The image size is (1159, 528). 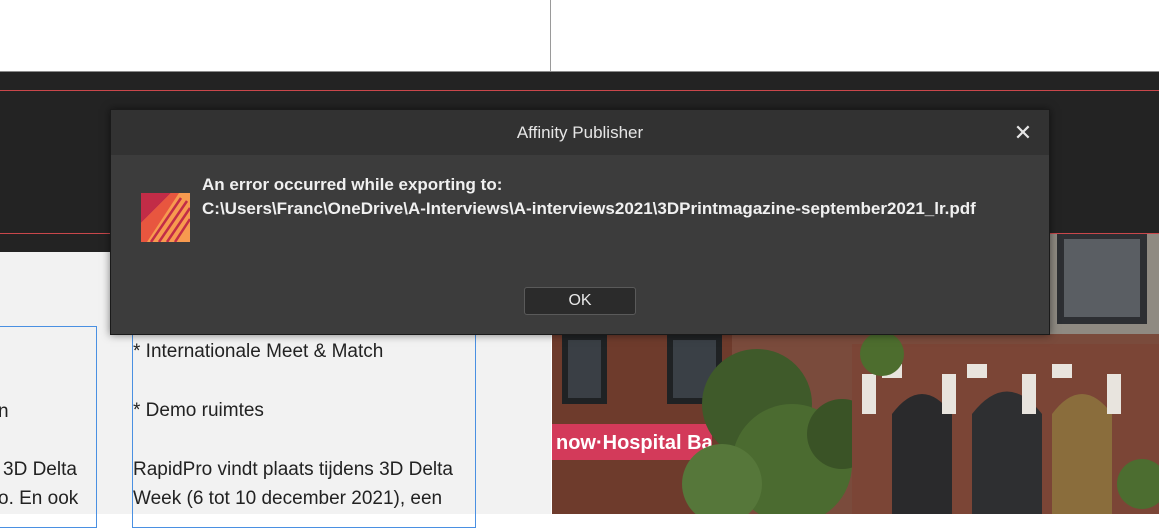 What do you see at coordinates (855, 36) in the screenshot?
I see `document-page-top-right` at bounding box center [855, 36].